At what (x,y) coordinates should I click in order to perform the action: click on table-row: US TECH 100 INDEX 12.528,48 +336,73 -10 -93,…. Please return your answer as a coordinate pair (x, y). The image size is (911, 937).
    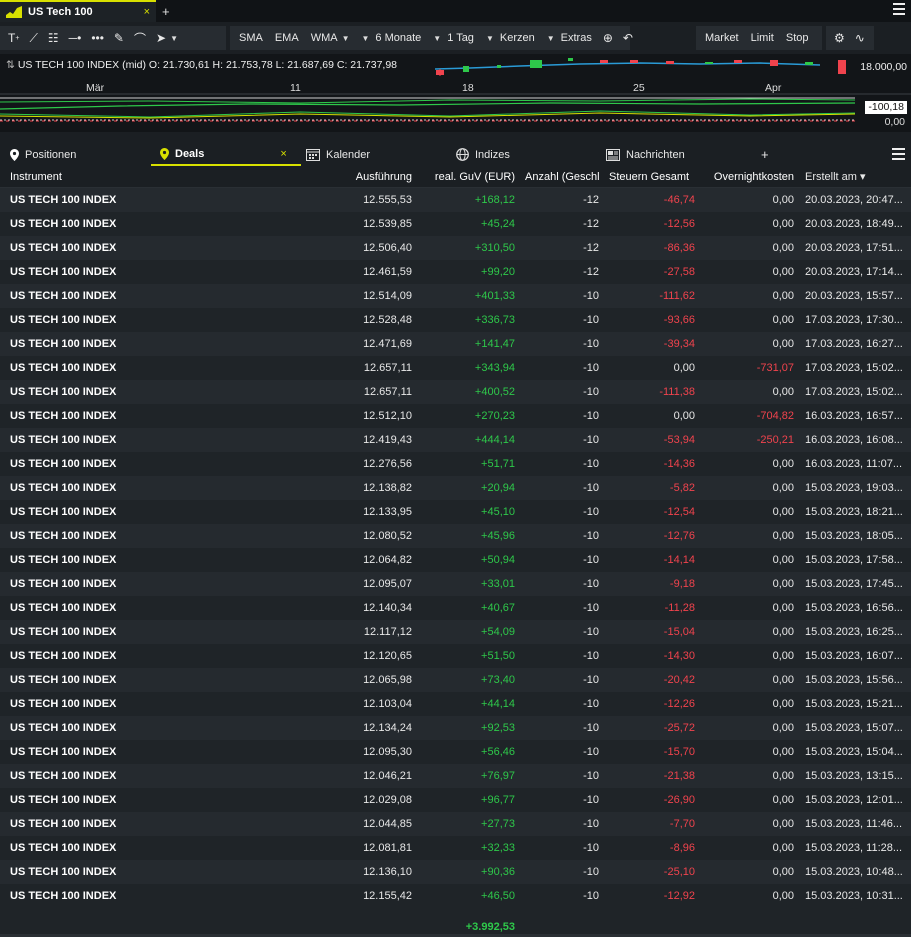
    Looking at the image, I should click on (455, 320).